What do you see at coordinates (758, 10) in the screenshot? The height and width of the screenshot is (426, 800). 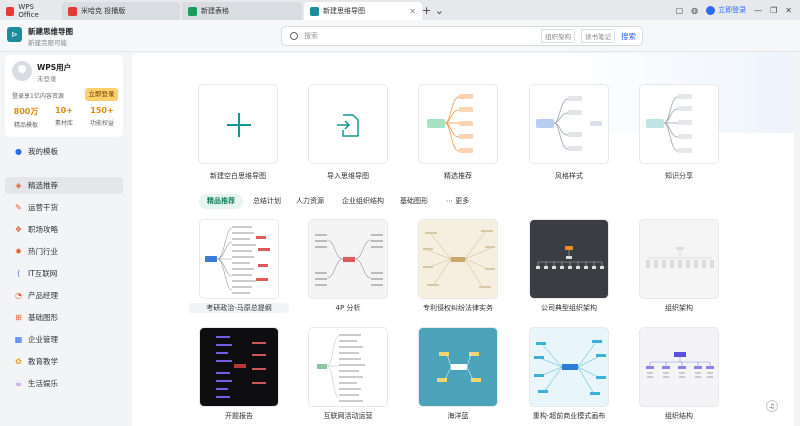 I see `minimize-icon: —` at bounding box center [758, 10].